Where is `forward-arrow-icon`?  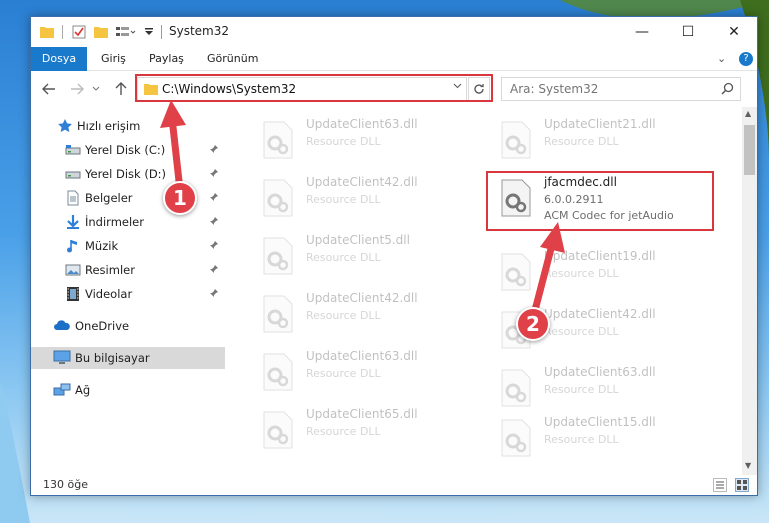 forward-arrow-icon is located at coordinates (77, 89).